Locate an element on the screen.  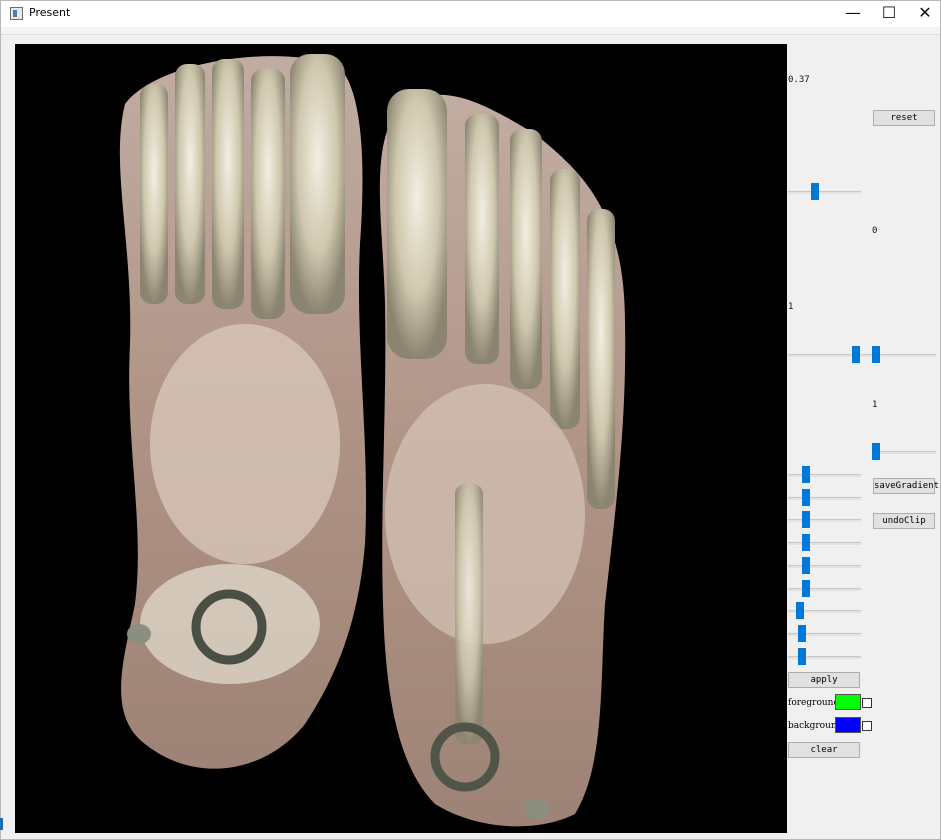
clear-button: clear is located at coordinates (824, 750).